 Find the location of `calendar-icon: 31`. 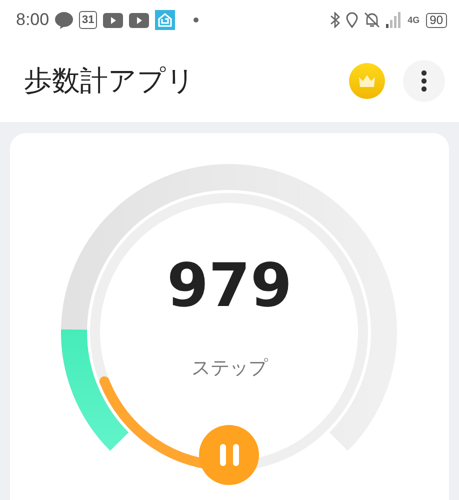

calendar-icon: 31 is located at coordinates (88, 20).